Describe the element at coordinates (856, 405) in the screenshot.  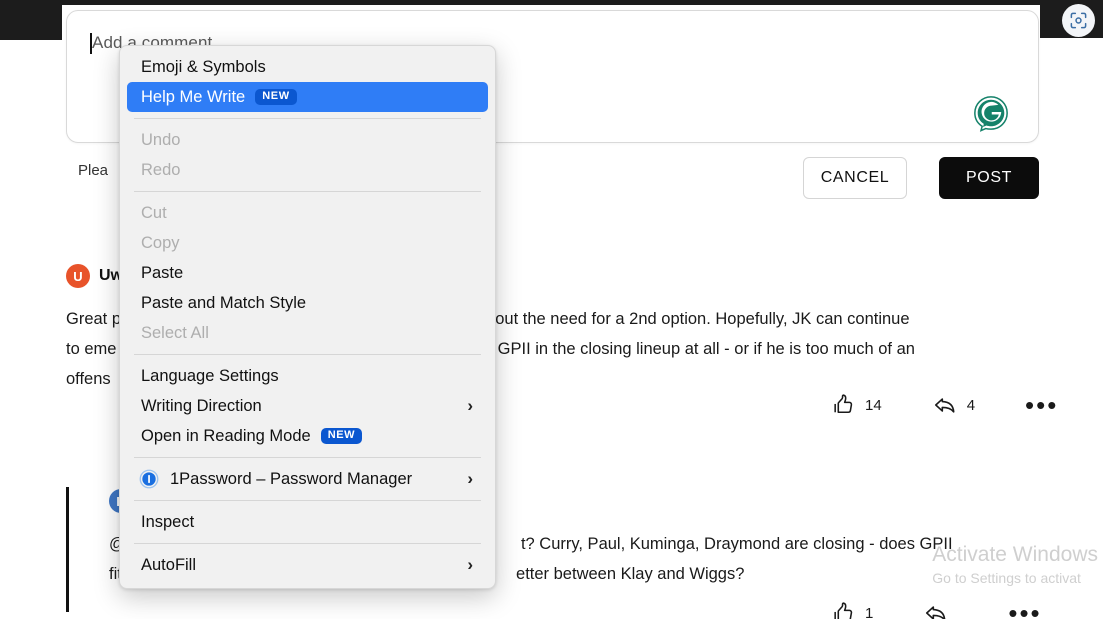
I see `like-button: 14` at that location.